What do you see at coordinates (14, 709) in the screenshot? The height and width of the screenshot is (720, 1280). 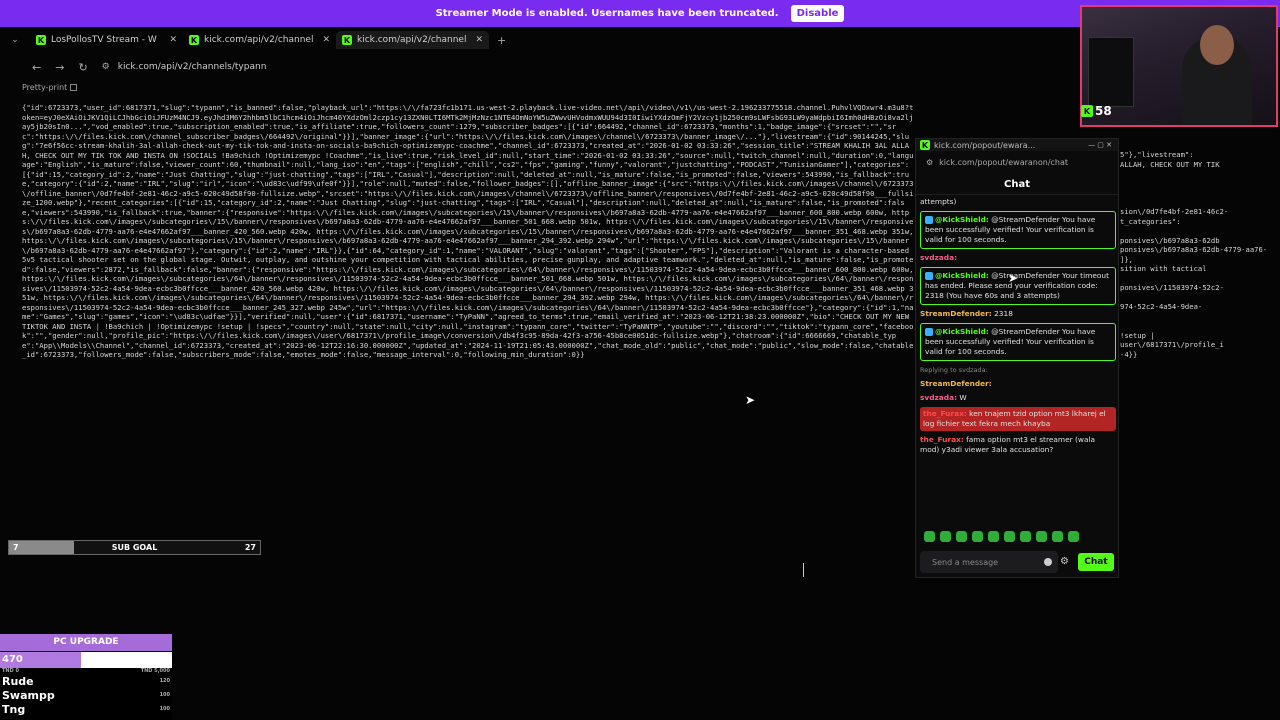 I see `donor-name: Tng` at bounding box center [14, 709].